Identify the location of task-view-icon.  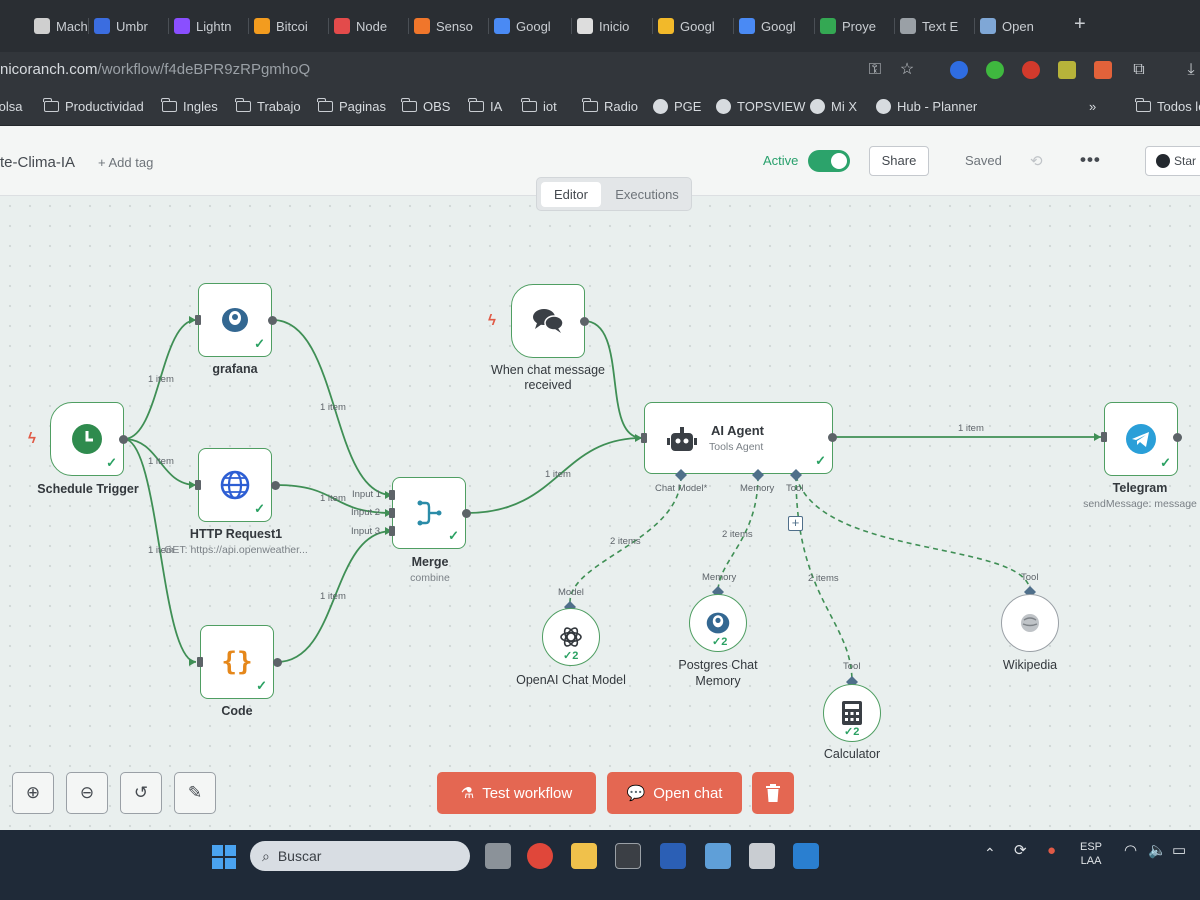
(498, 856).